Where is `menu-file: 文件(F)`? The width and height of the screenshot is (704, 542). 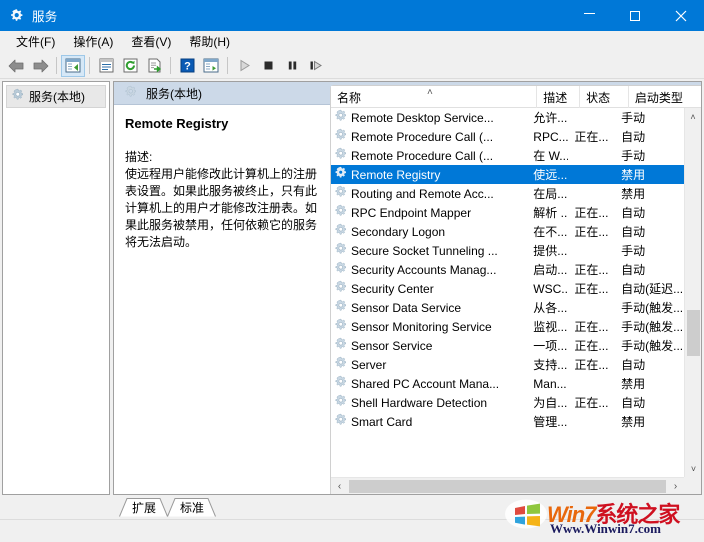
menu-file: 文件(F) is located at coordinates (35, 41).